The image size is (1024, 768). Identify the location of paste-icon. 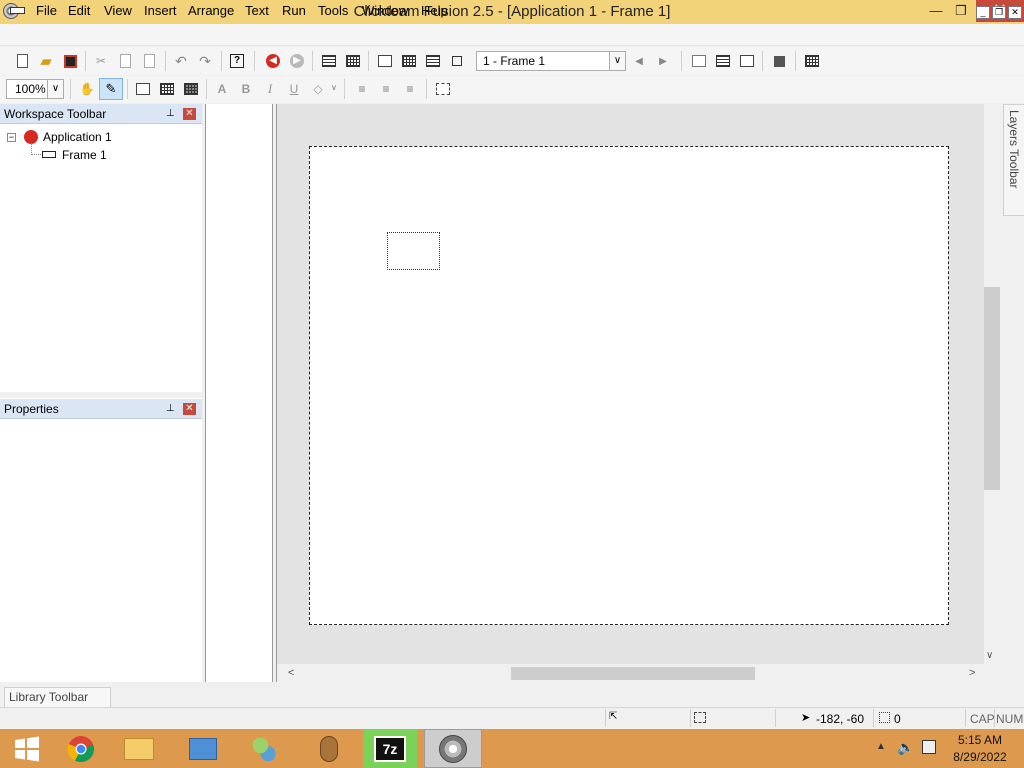
(149, 61).